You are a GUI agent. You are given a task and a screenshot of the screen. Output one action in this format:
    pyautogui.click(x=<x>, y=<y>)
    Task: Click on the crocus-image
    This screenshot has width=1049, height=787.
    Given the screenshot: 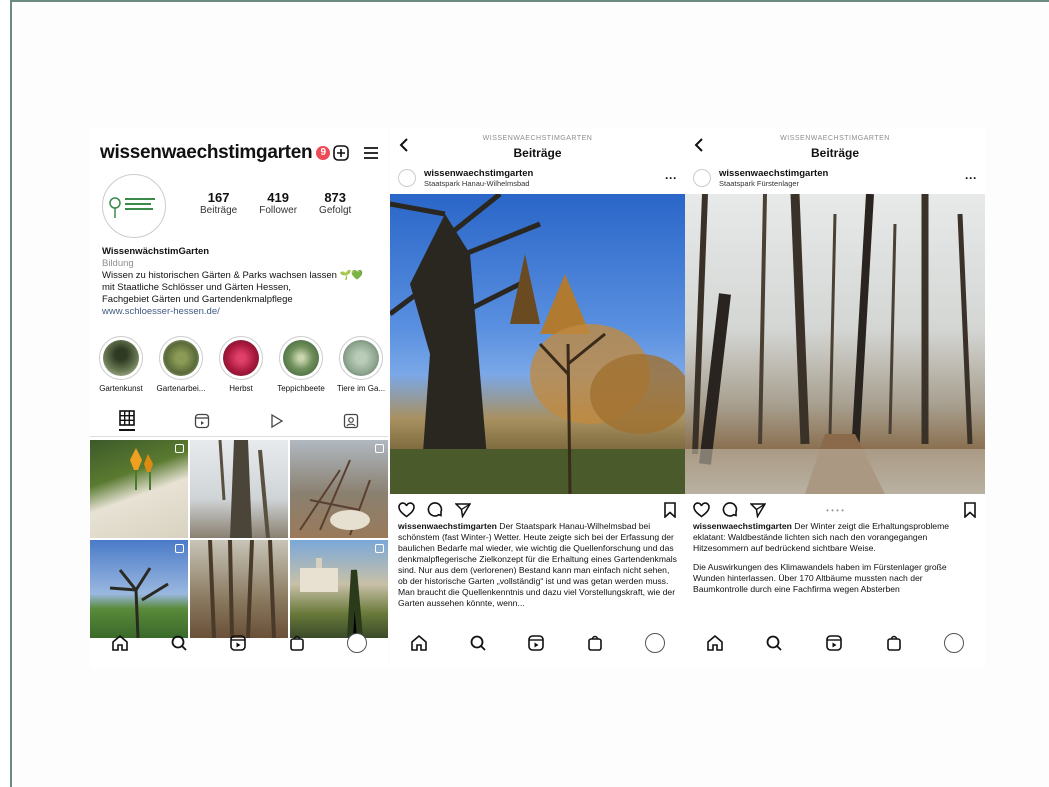 What is the action you would take?
    pyautogui.click(x=141, y=469)
    